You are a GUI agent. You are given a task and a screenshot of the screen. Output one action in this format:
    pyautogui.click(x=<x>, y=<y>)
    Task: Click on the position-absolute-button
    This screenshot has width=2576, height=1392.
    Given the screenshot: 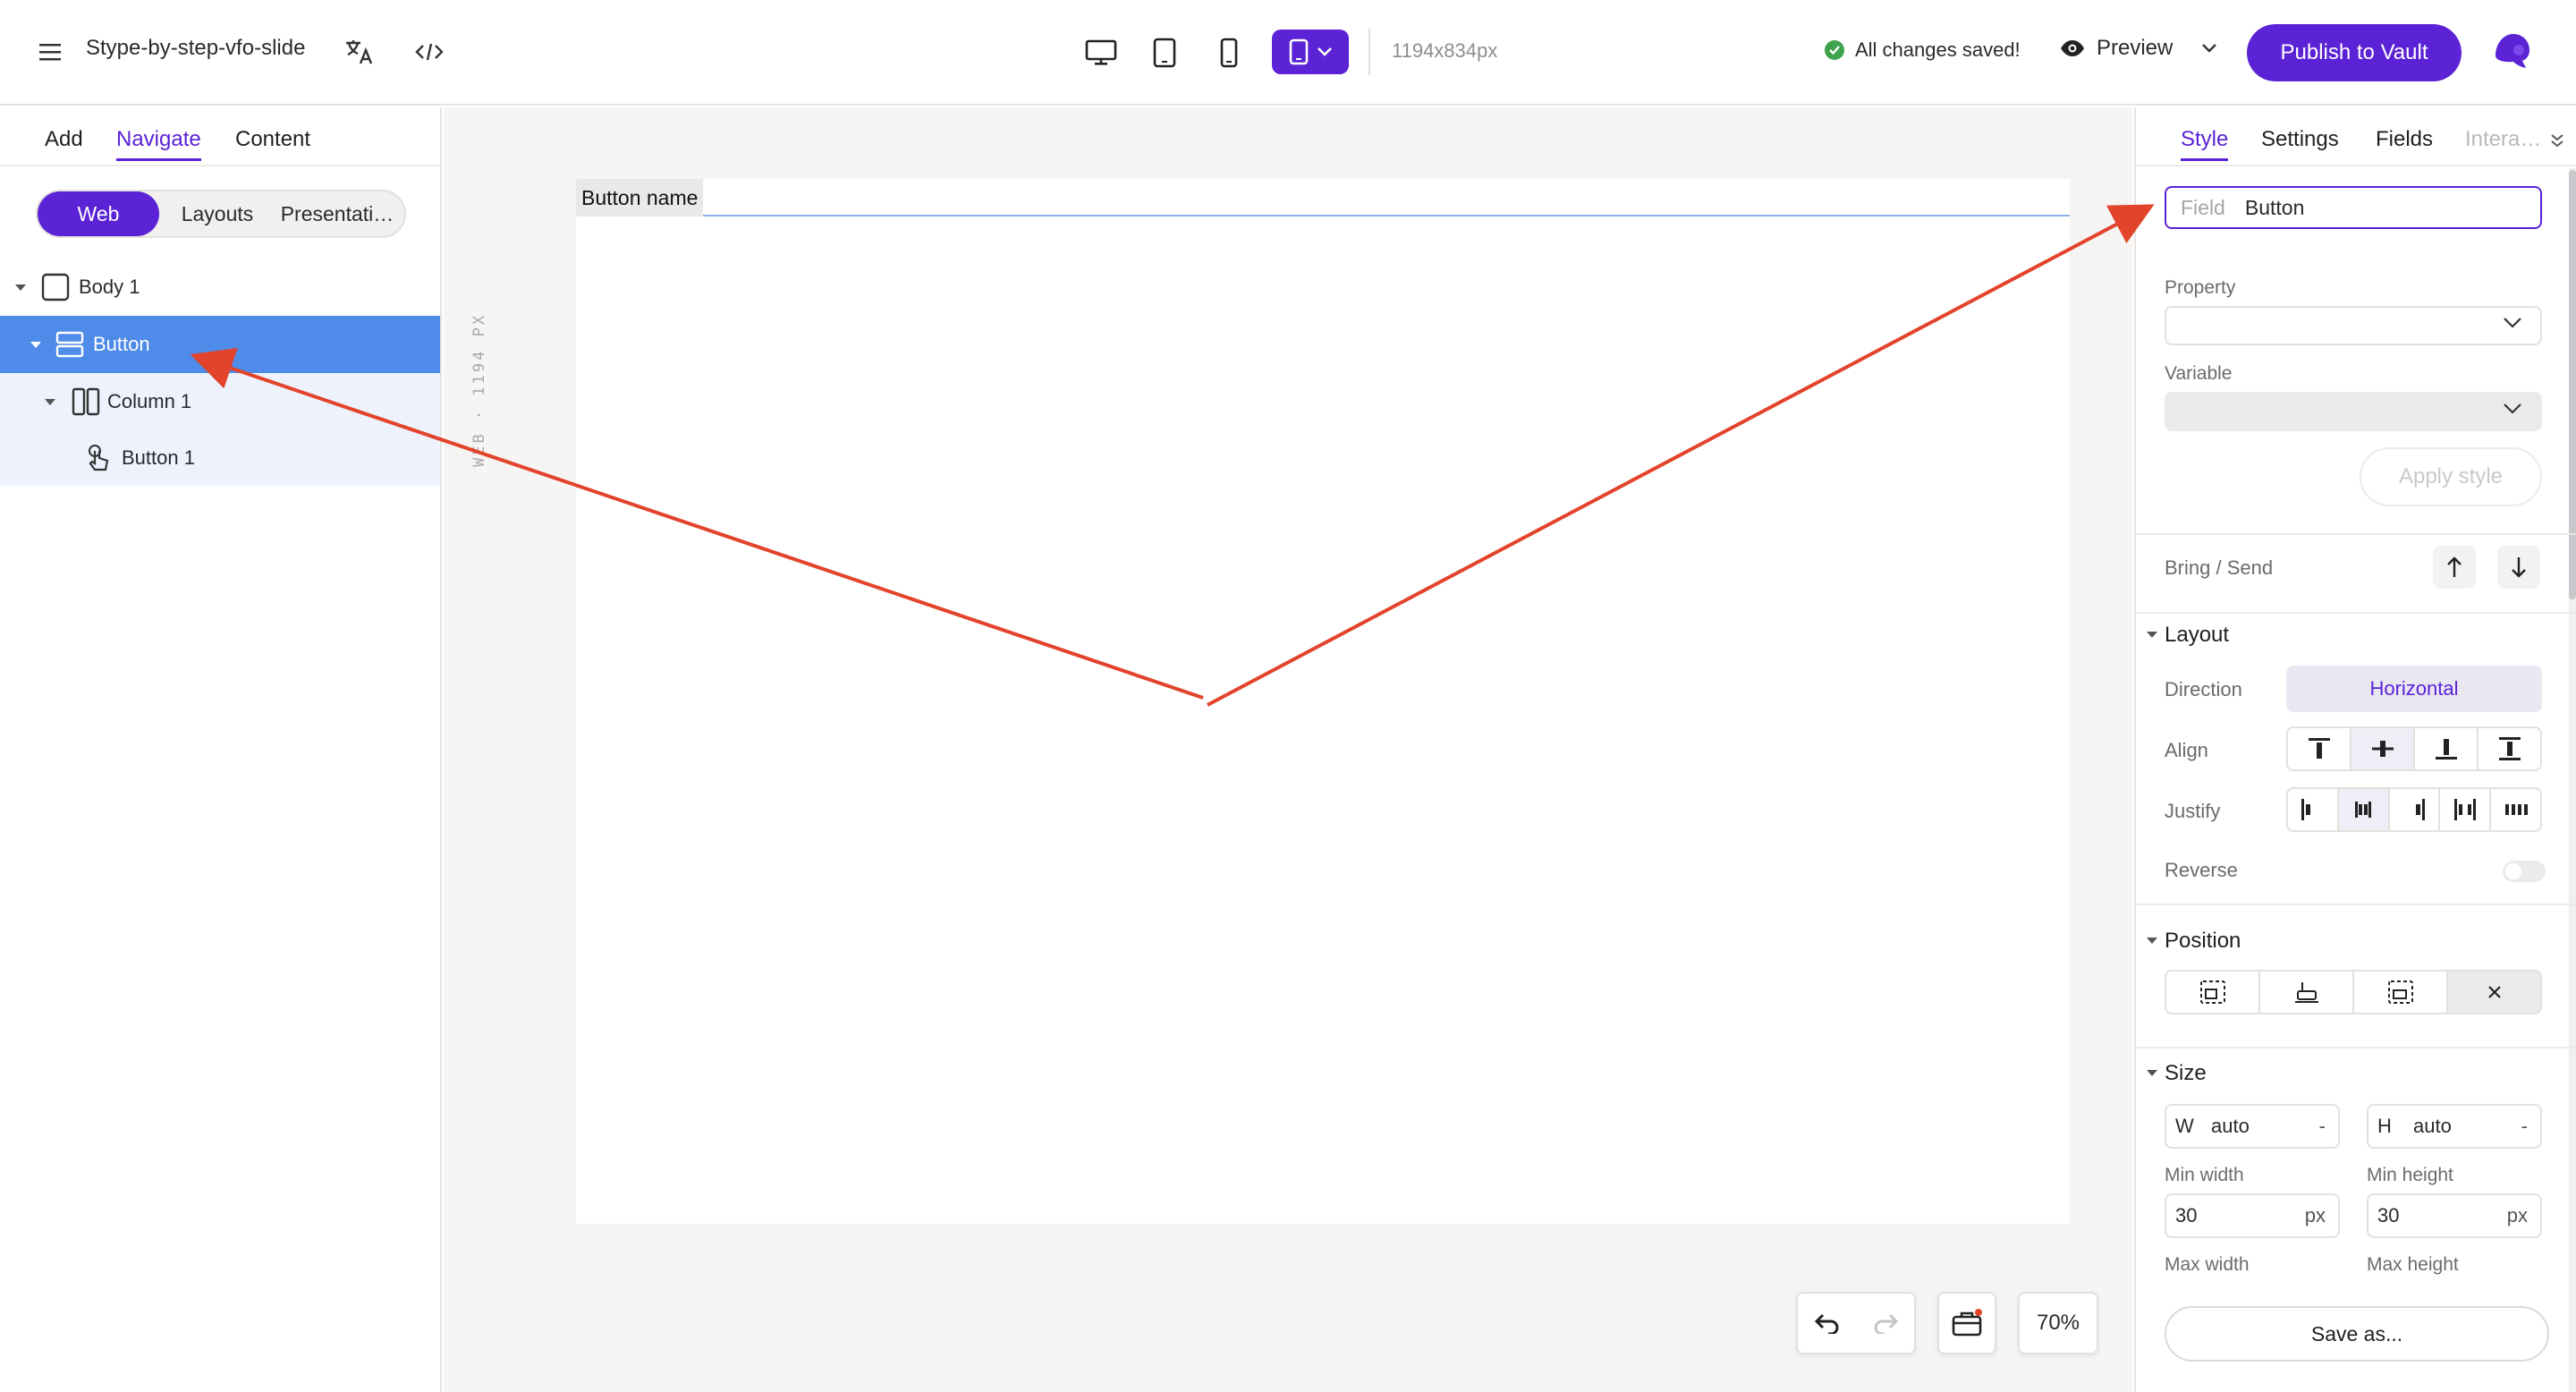 What is the action you would take?
    pyautogui.click(x=2401, y=992)
    